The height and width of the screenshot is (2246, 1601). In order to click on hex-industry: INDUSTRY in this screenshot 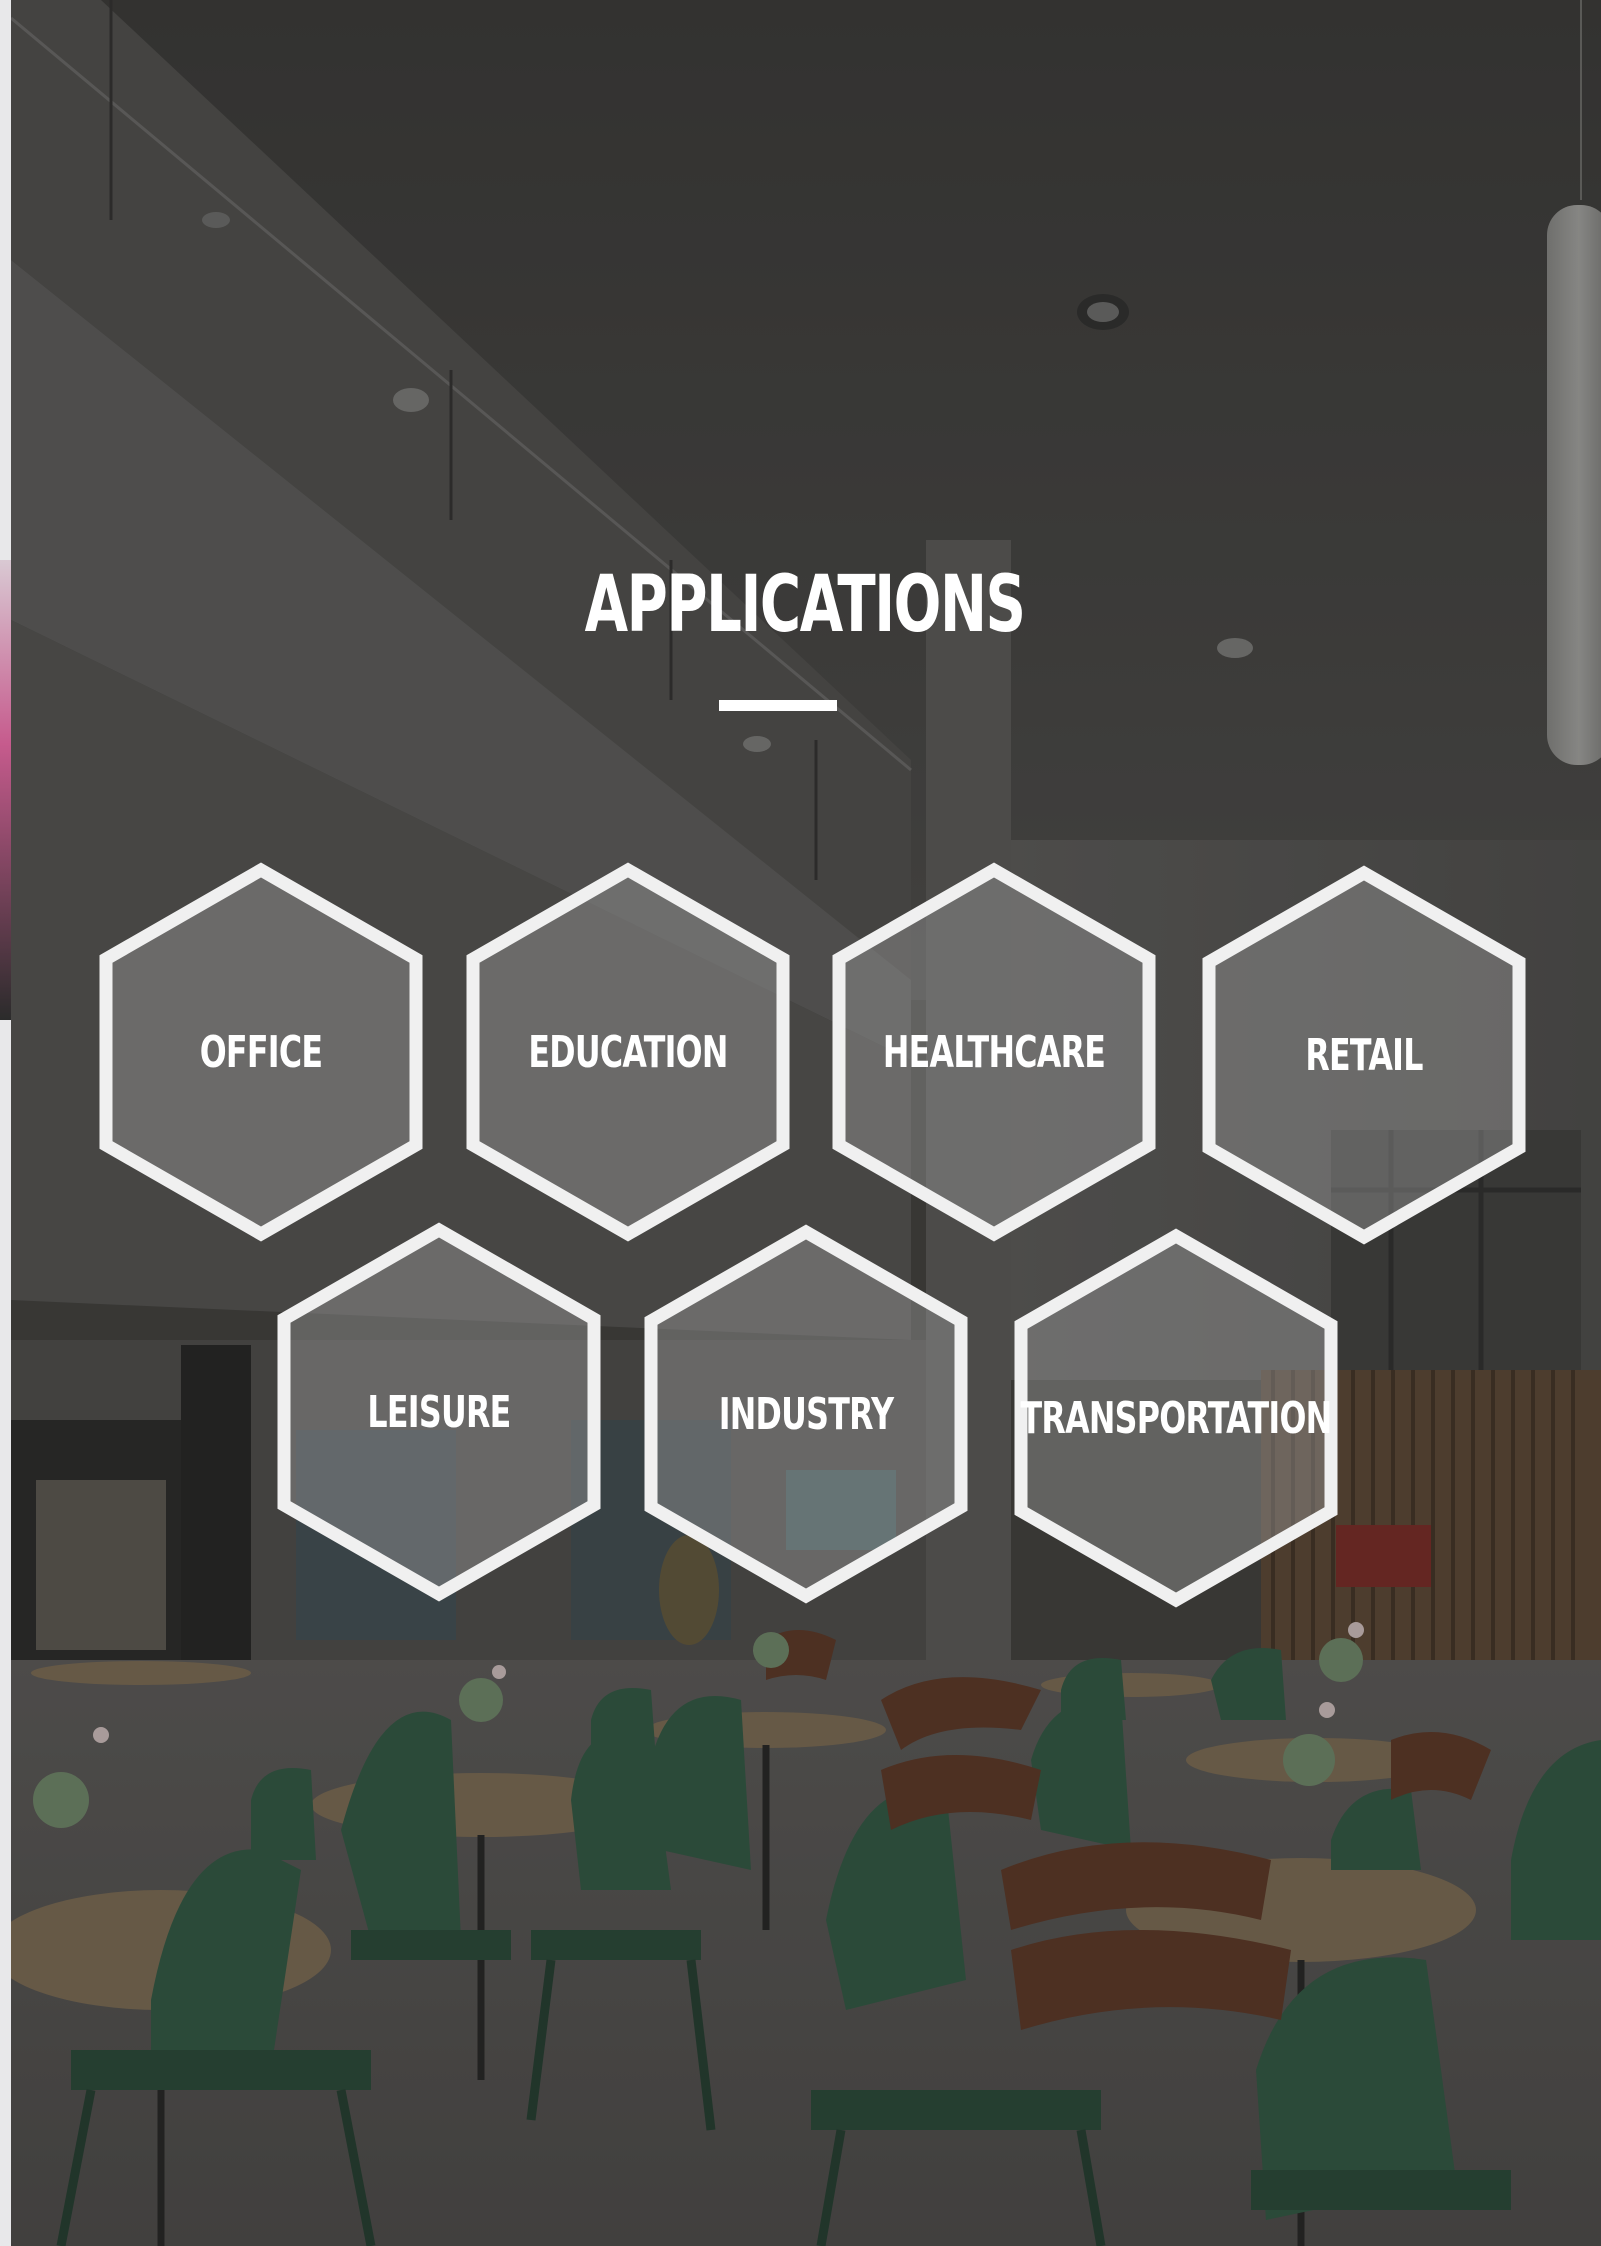, I will do `click(806, 1414)`.